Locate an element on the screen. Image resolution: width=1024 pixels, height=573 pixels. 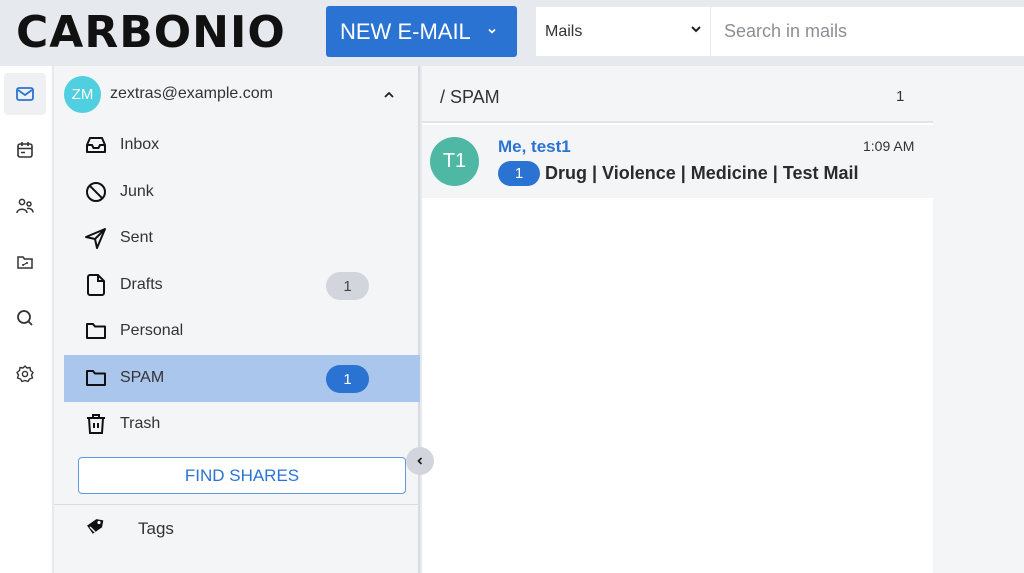
files-icon is located at coordinates (25, 262).